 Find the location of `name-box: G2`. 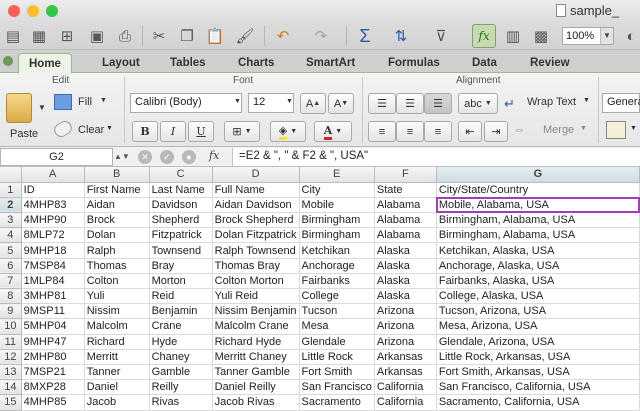

name-box: G2 is located at coordinates (56, 157).